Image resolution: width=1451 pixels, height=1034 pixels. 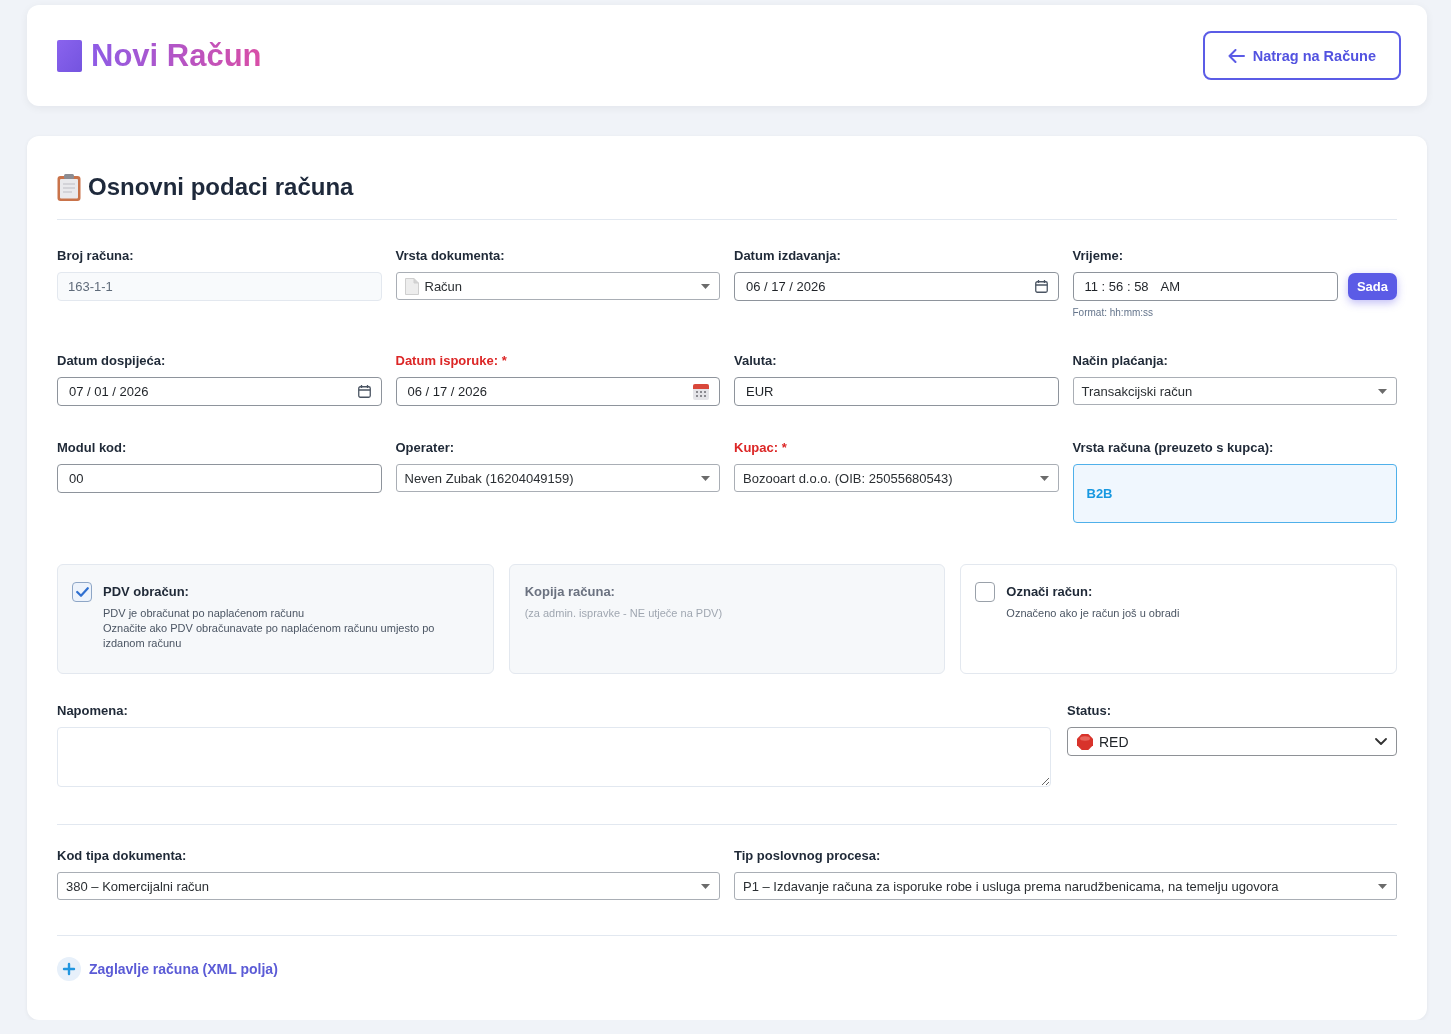 I want to click on clipboard-icon, so click(x=69, y=187).